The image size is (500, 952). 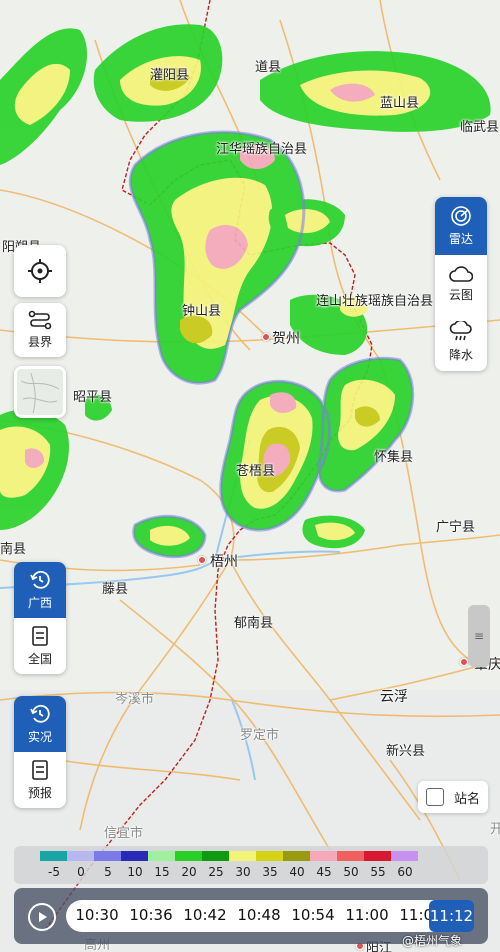 I want to click on legend-label: 30, so click(x=243, y=872).